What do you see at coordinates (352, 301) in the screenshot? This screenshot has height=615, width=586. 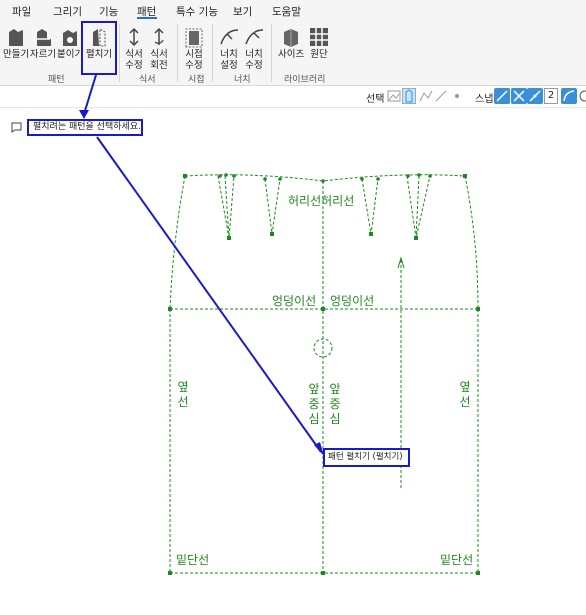 I see `hip-line-label-right: 엉덩이선` at bounding box center [352, 301].